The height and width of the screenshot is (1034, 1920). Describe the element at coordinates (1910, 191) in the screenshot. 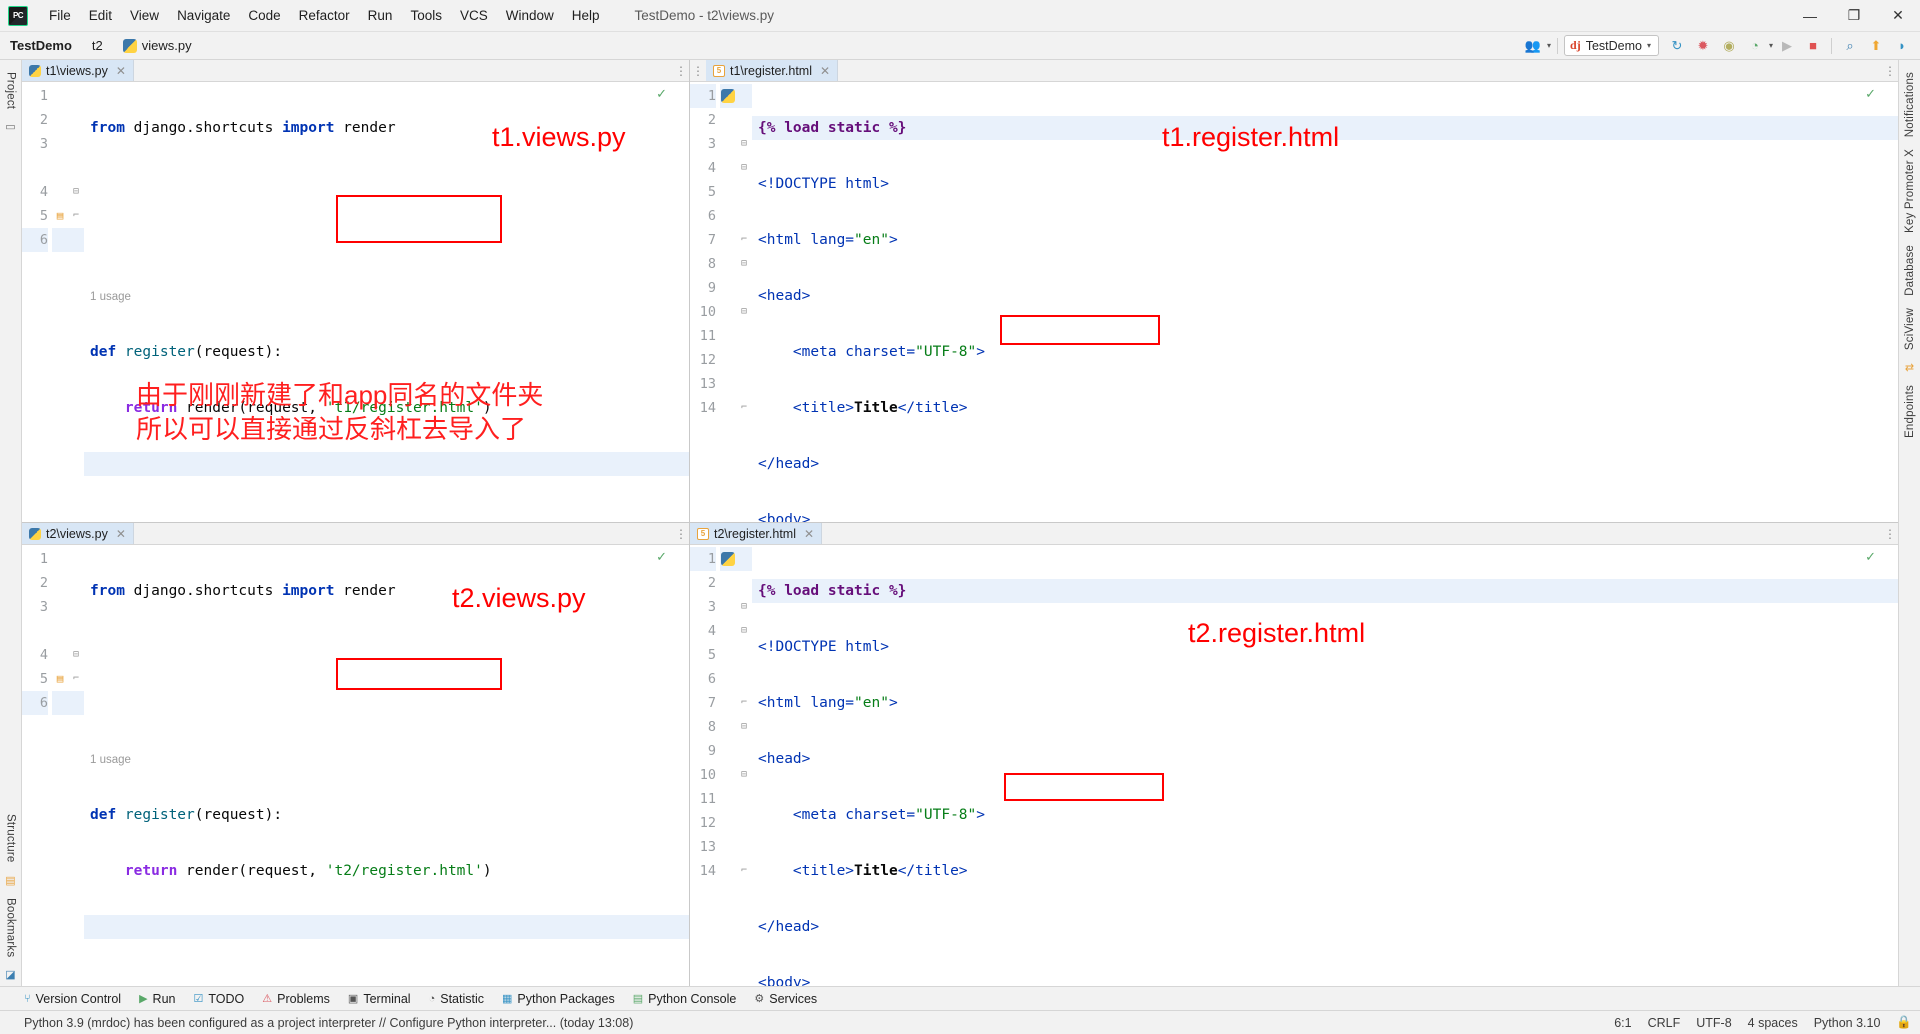

I see `sidebar-item-key-promoter: Key Promoter X` at that location.